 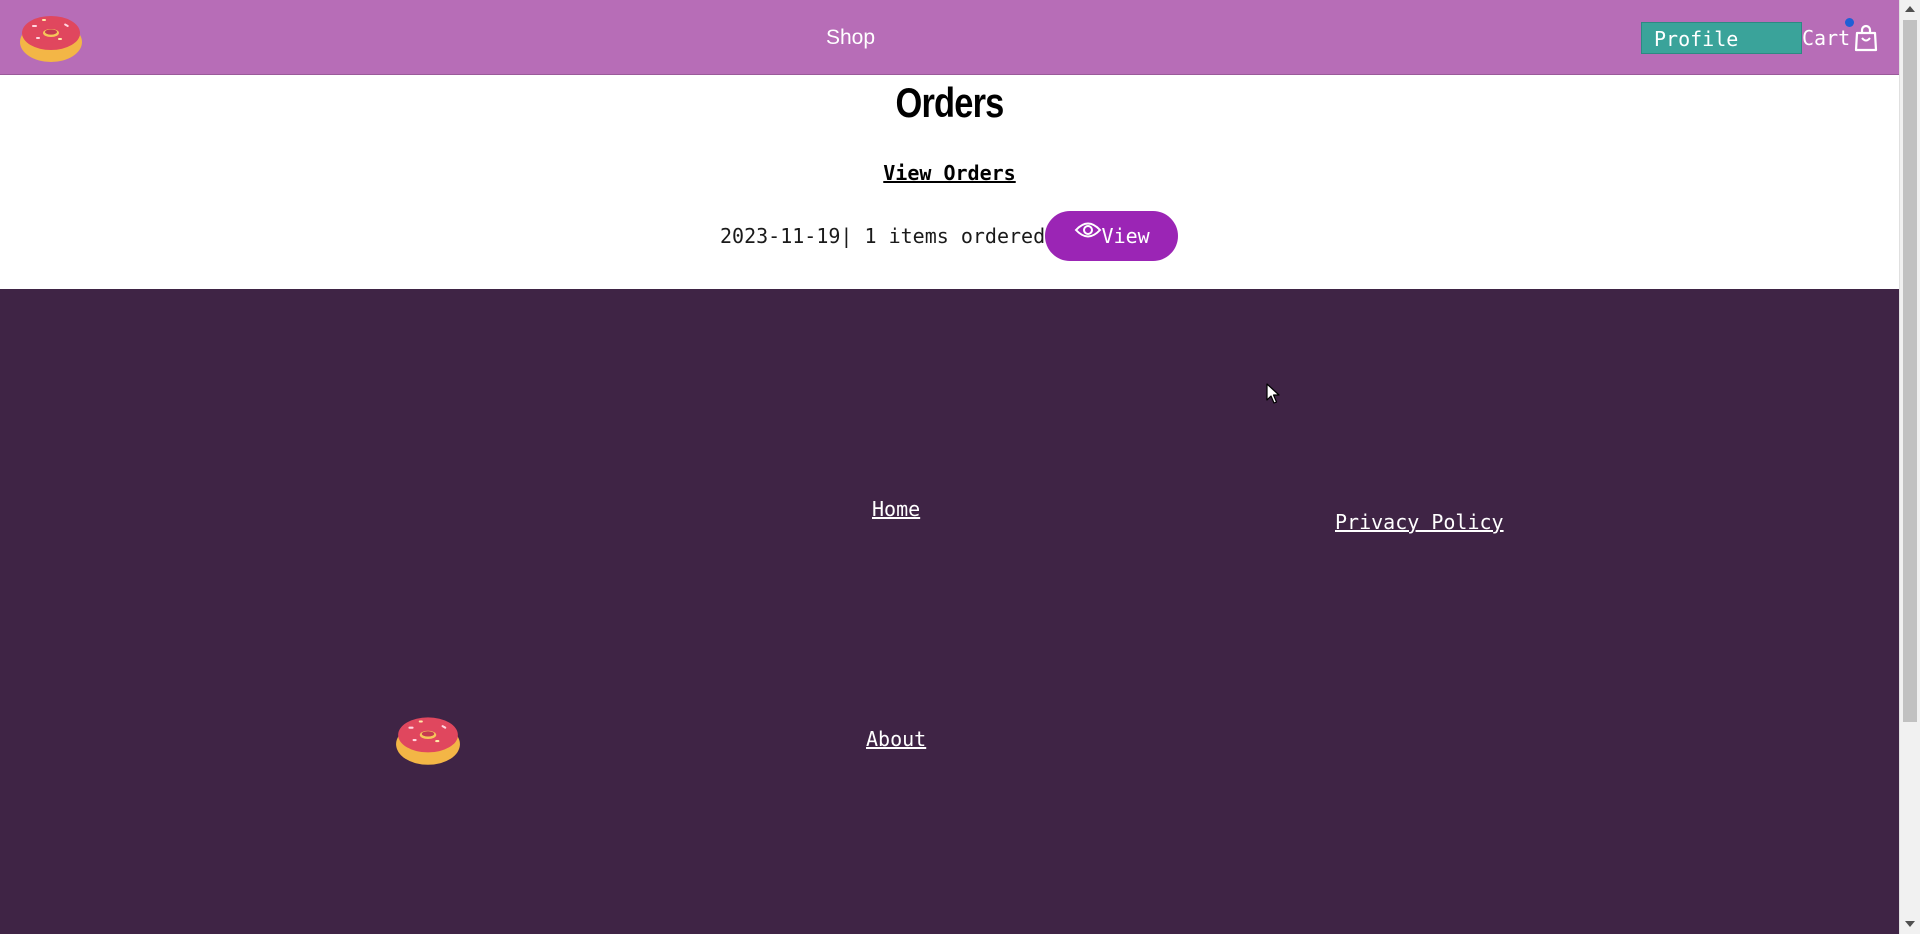 I want to click on order-row: 2023-11-19 | 1 items ordered View, so click(x=949, y=236).